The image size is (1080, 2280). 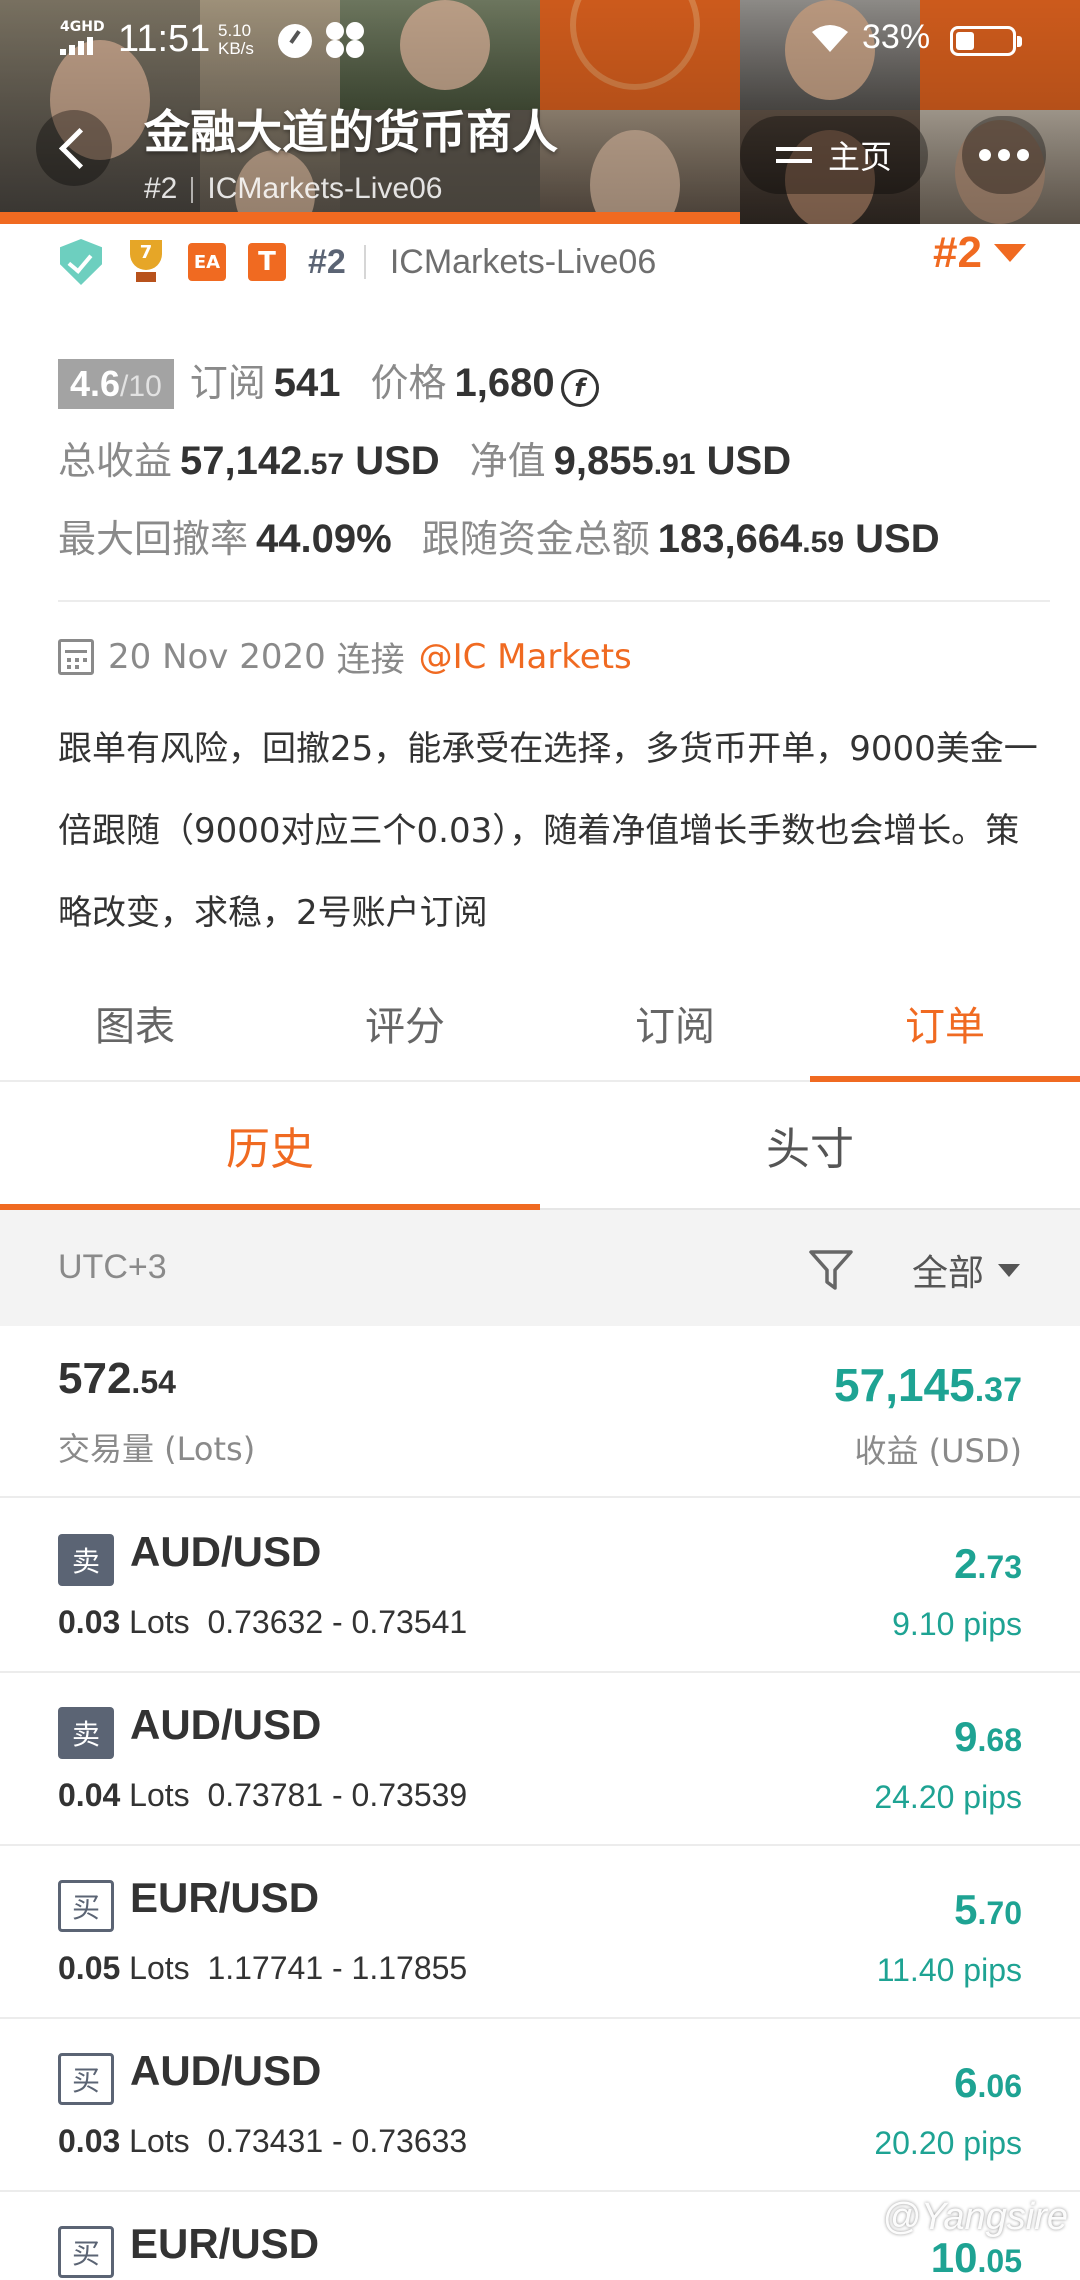 What do you see at coordinates (988, 1563) in the screenshot?
I see `trade-profit: 2.73` at bounding box center [988, 1563].